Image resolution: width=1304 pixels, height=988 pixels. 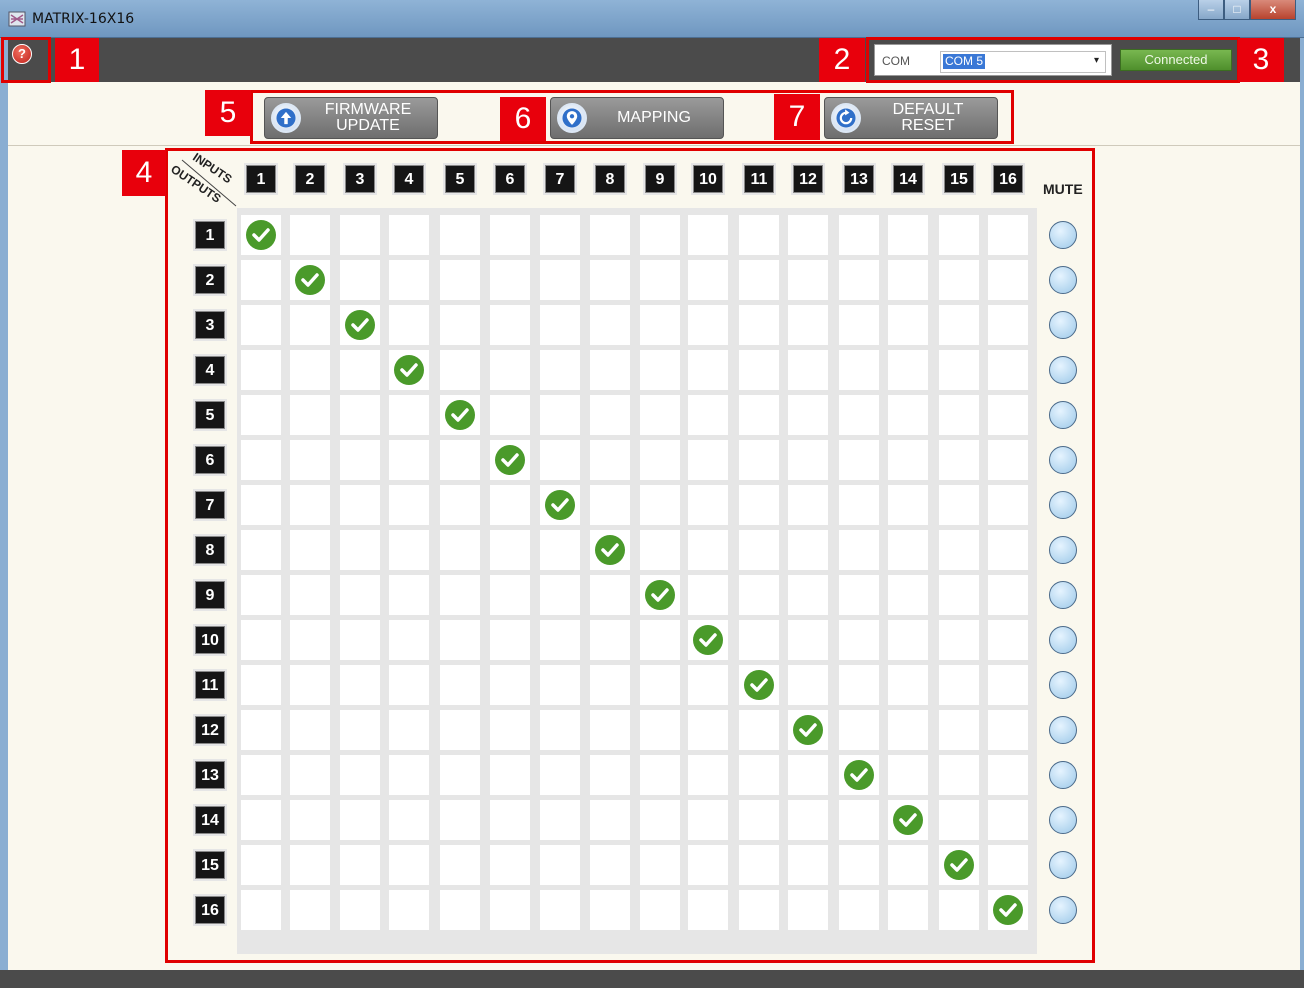 I want to click on output-16-button: 16, so click(x=210, y=910).